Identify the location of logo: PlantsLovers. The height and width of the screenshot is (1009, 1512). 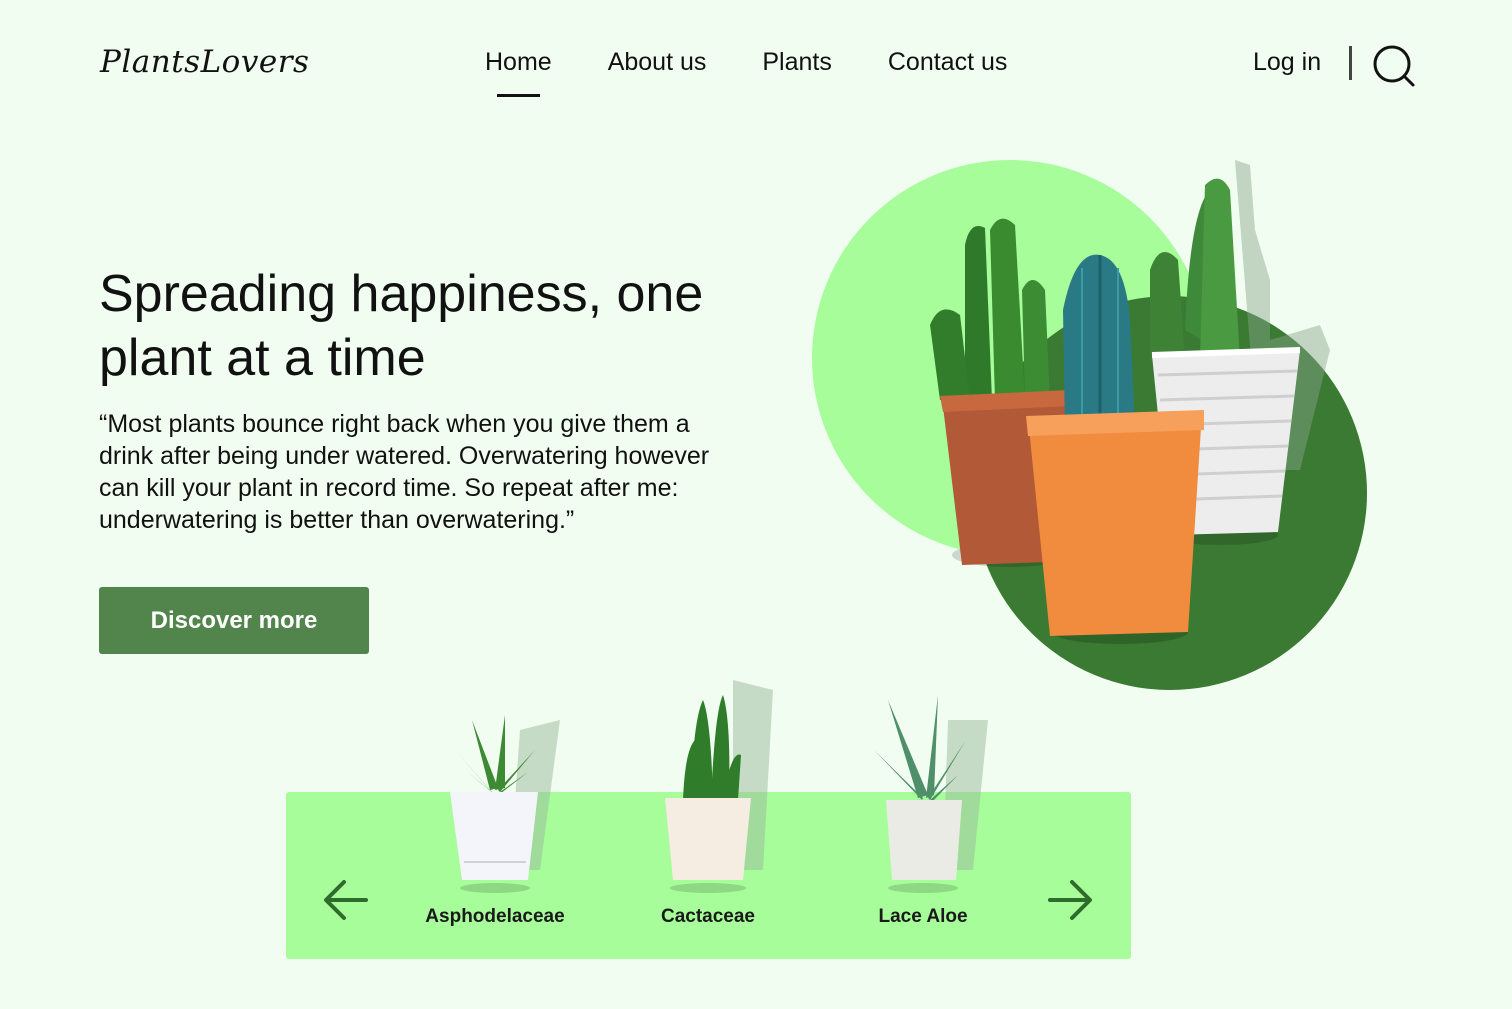
(204, 62).